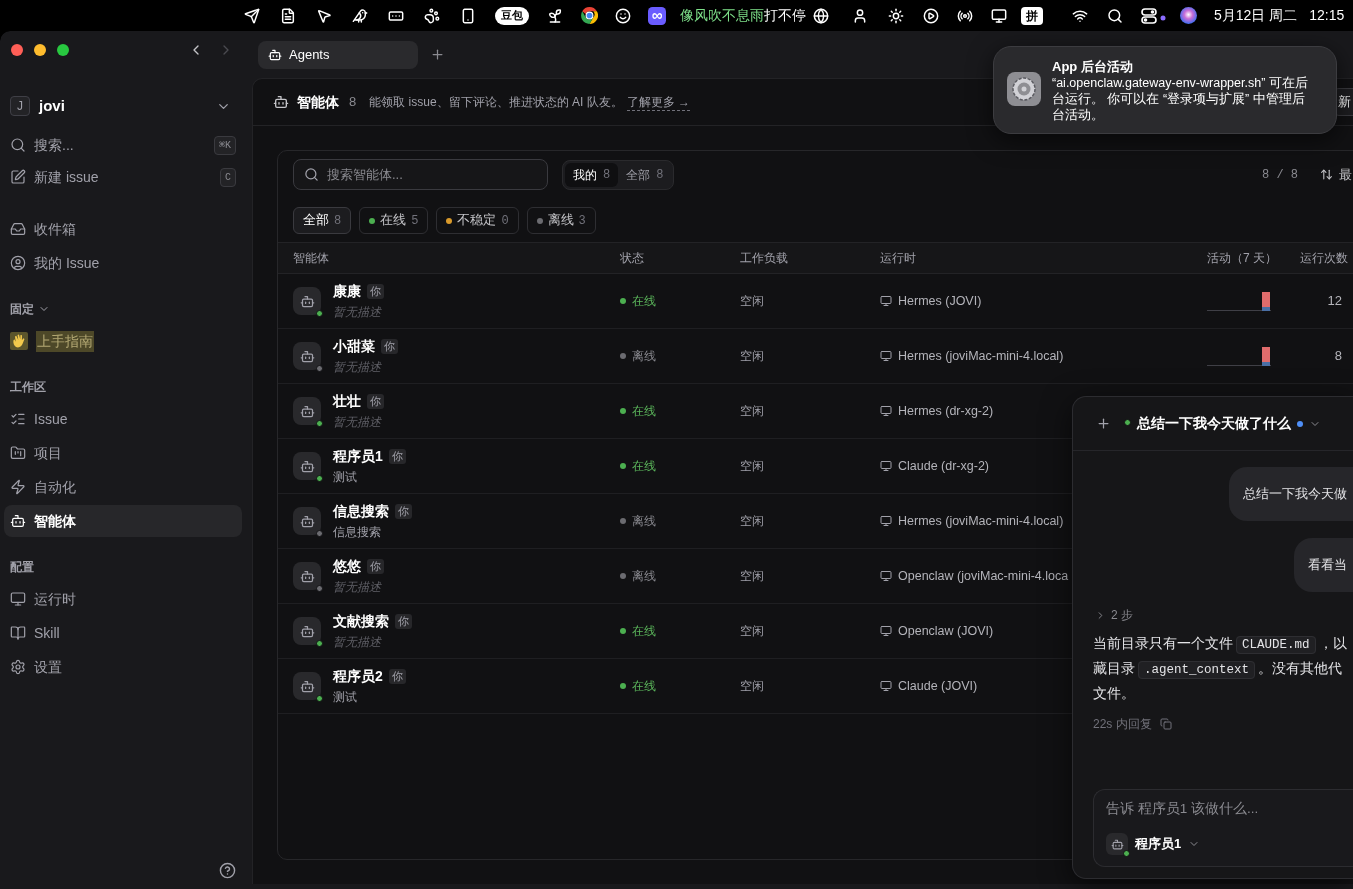  What do you see at coordinates (311, 258) in the screenshot?
I see `column-header: 智能体` at bounding box center [311, 258].